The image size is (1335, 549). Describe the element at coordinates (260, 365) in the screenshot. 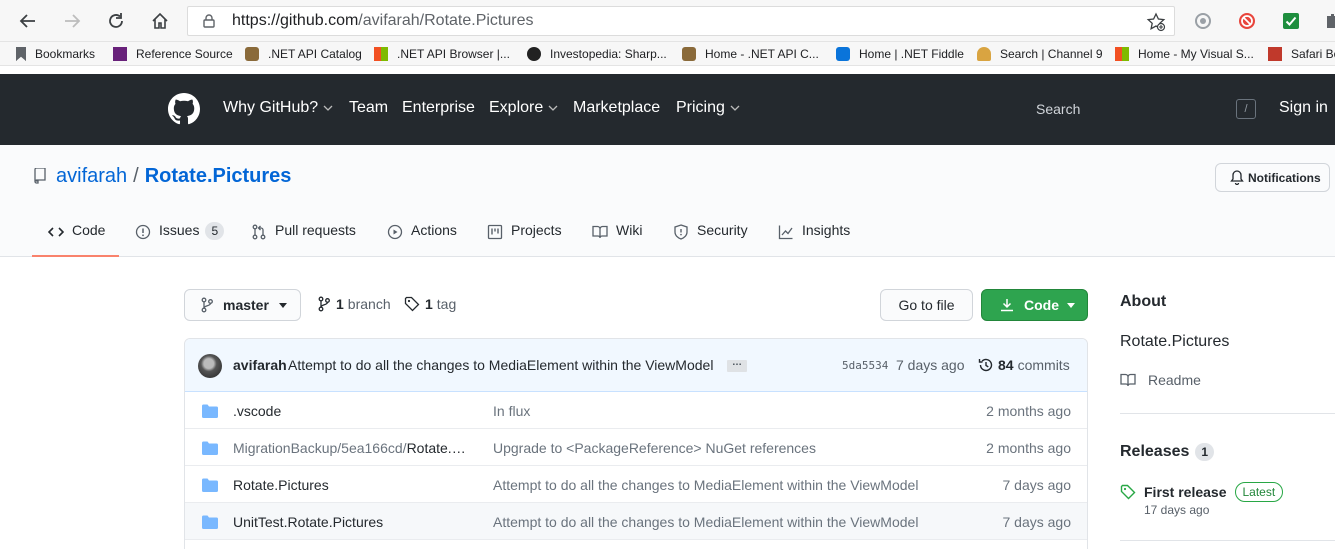

I see `commit-author-link: avifarah` at that location.